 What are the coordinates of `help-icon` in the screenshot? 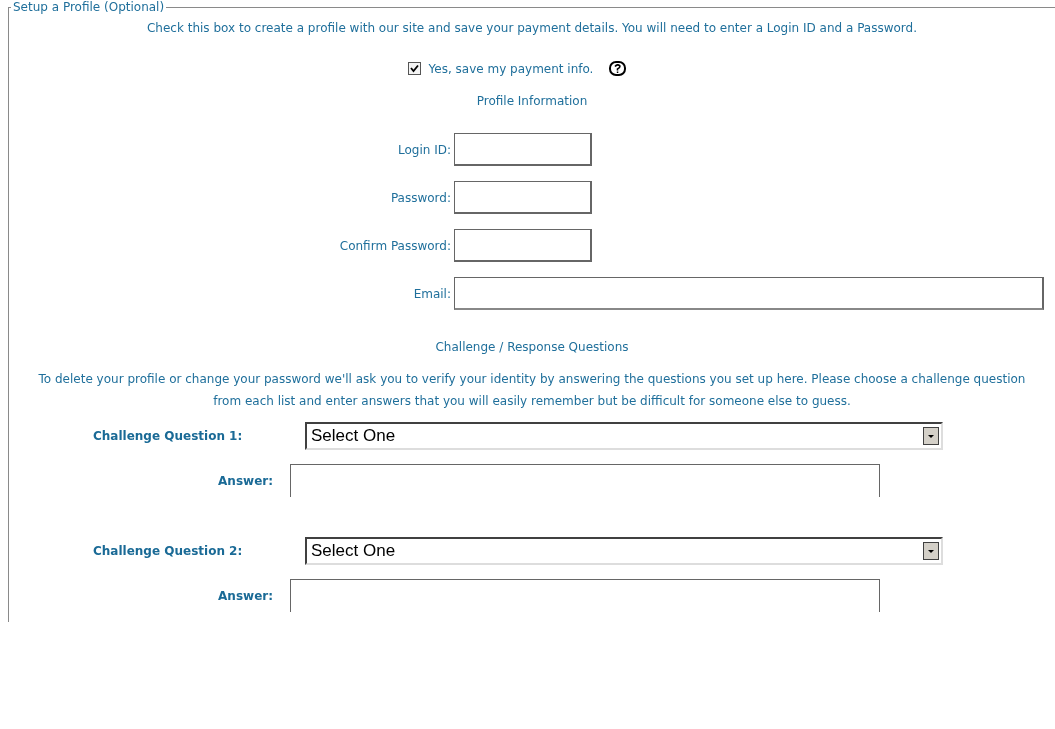 It's located at (618, 68).